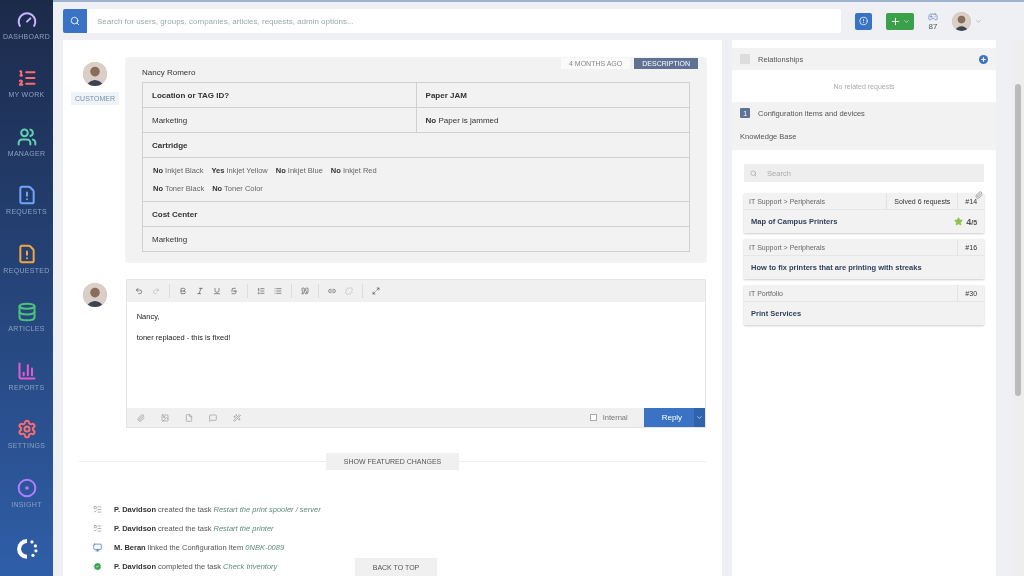 This screenshot has width=1024, height=576. I want to click on internal-checkbox, so click(593, 417).